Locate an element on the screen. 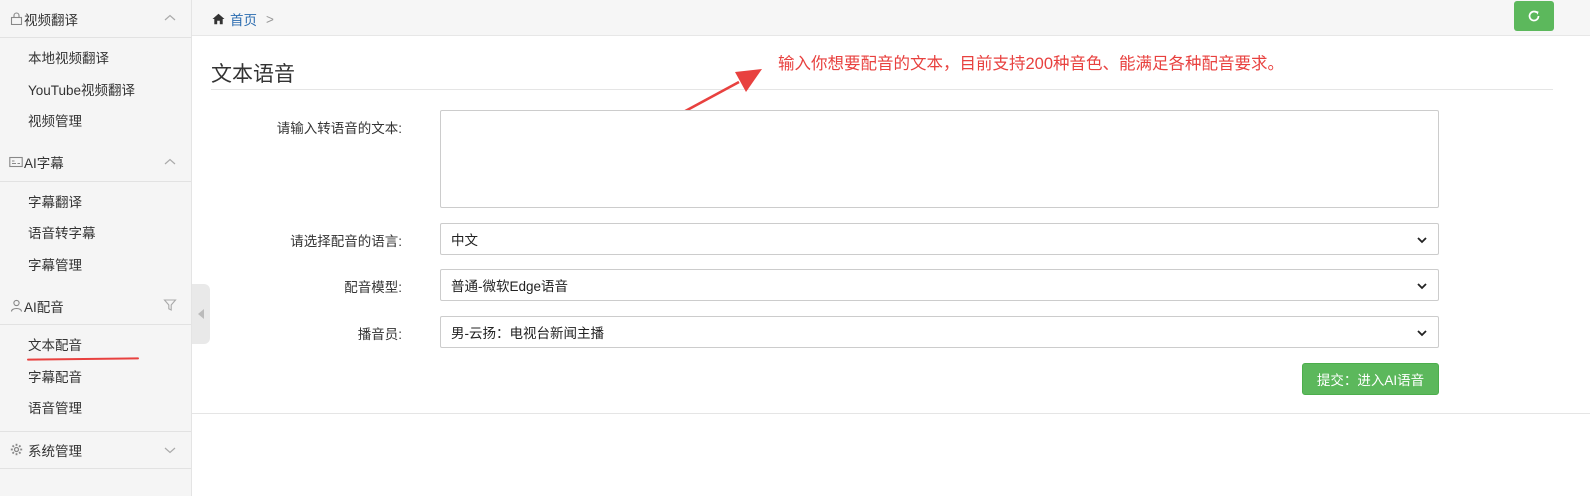  sidebar-item-speech-to-subtitle: 语音转字幕 is located at coordinates (95, 234).